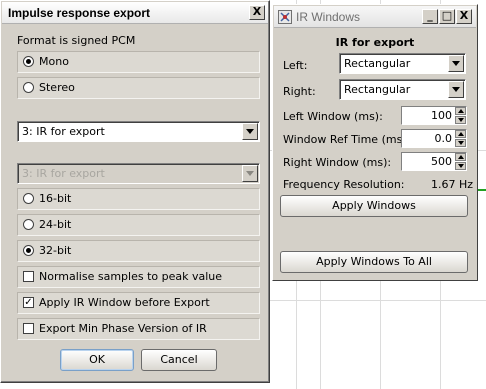 The height and width of the screenshot is (389, 486). What do you see at coordinates (374, 262) in the screenshot?
I see `apply-windows-to-all-button: Apply Windows To All` at bounding box center [374, 262].